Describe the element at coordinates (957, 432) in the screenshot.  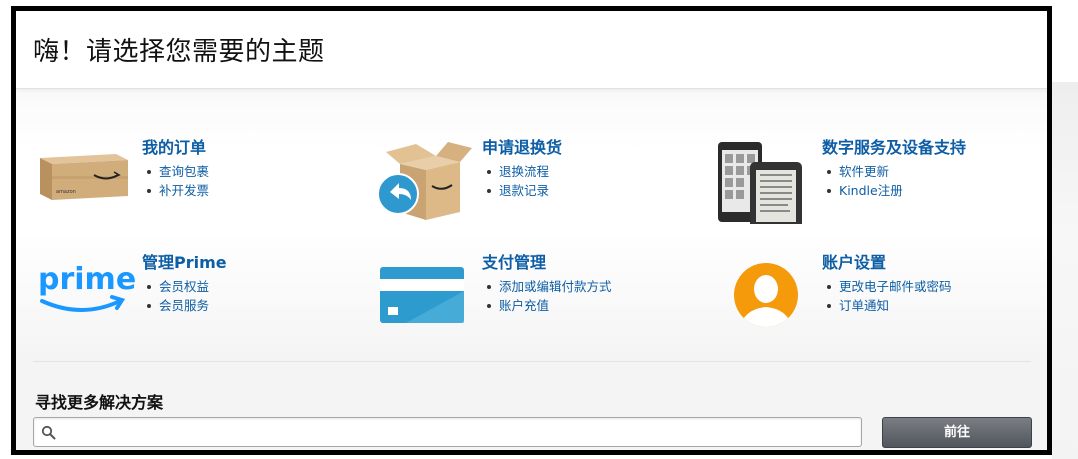
I see `go-button: 前往` at that location.